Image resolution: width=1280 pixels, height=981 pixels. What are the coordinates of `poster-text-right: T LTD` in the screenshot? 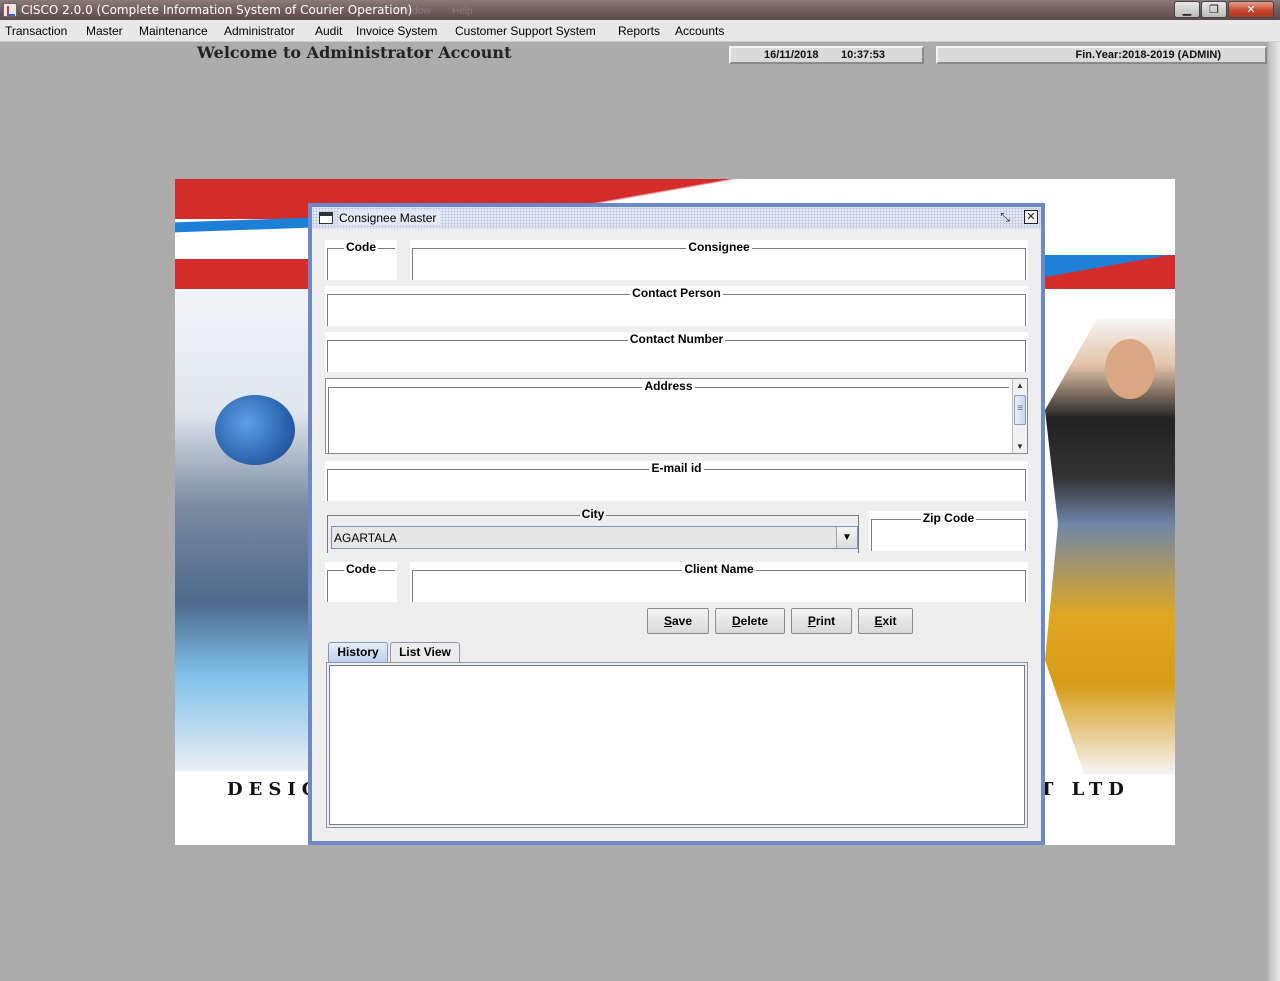 It's located at (1085, 789).